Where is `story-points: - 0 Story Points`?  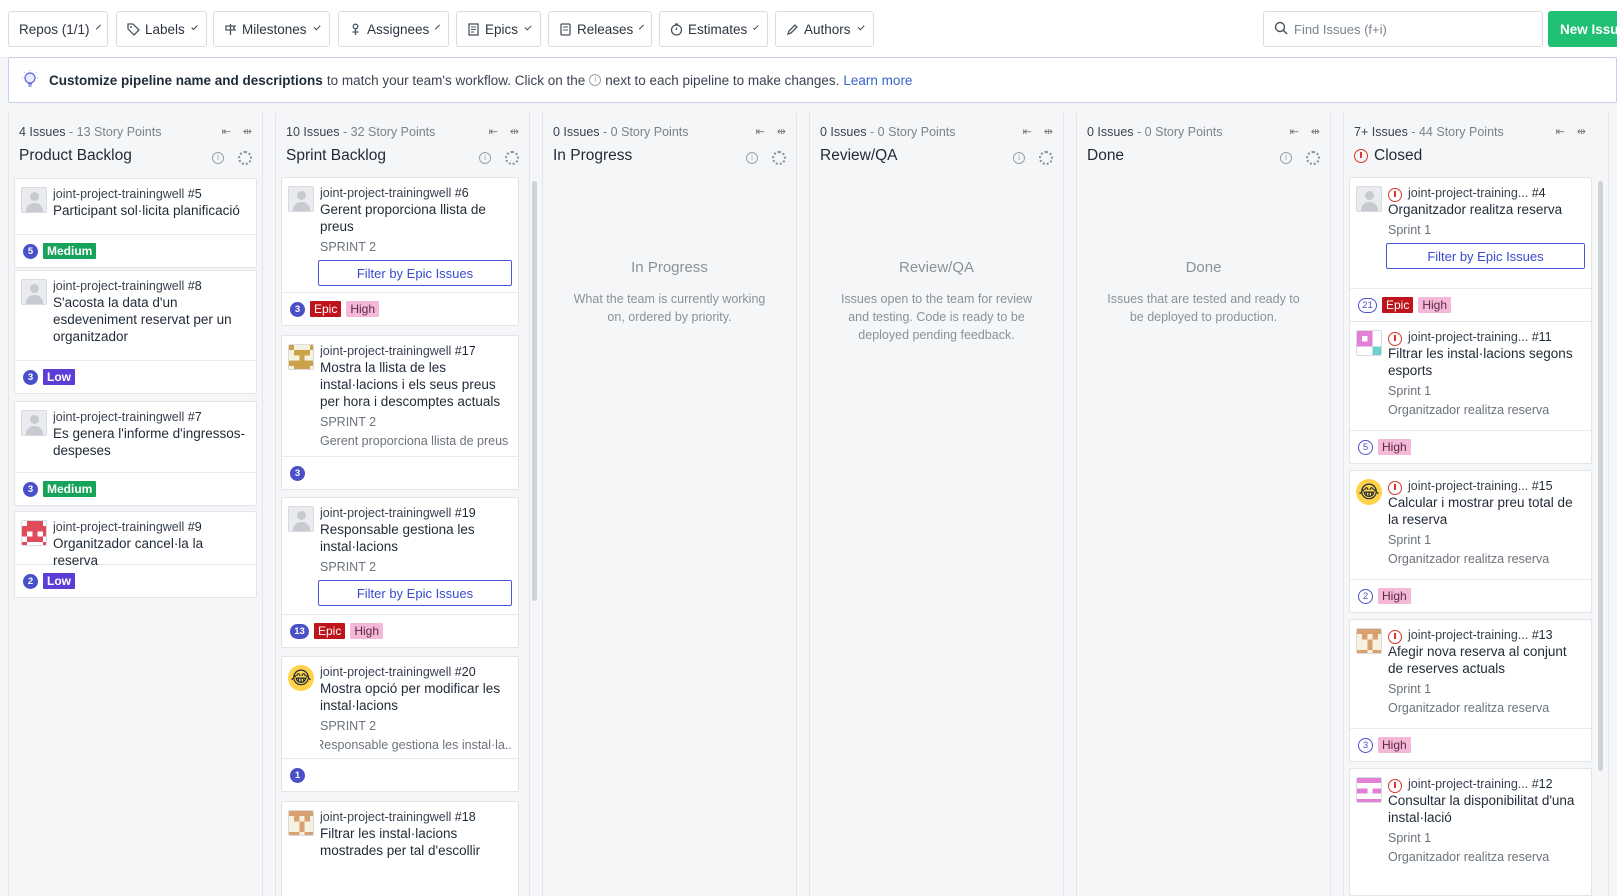
story-points: - 0 Story Points is located at coordinates (913, 132).